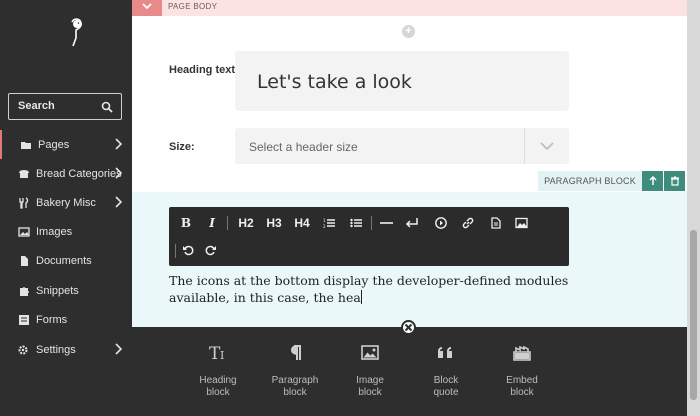  I want to click on heading-block-button: TI Heading block, so click(218, 373).